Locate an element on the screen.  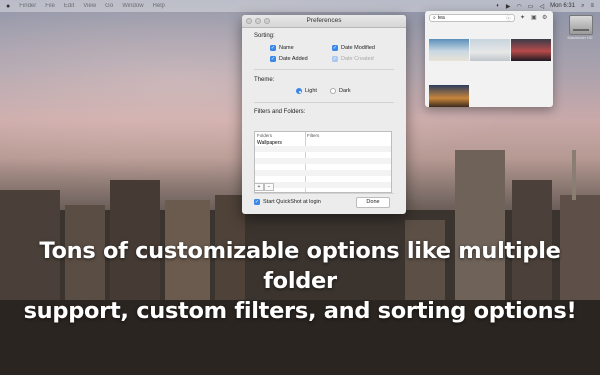
start-at-login-checkbox: ✓ Start QuickShot at login is located at coordinates (287, 202).